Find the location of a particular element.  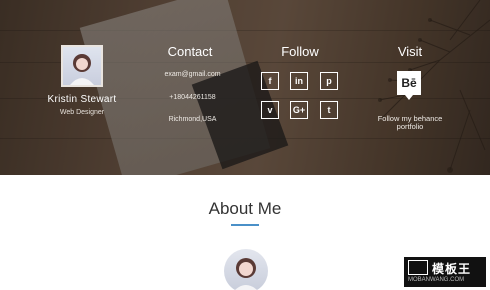

pinterest-icon: p is located at coordinates (329, 81).